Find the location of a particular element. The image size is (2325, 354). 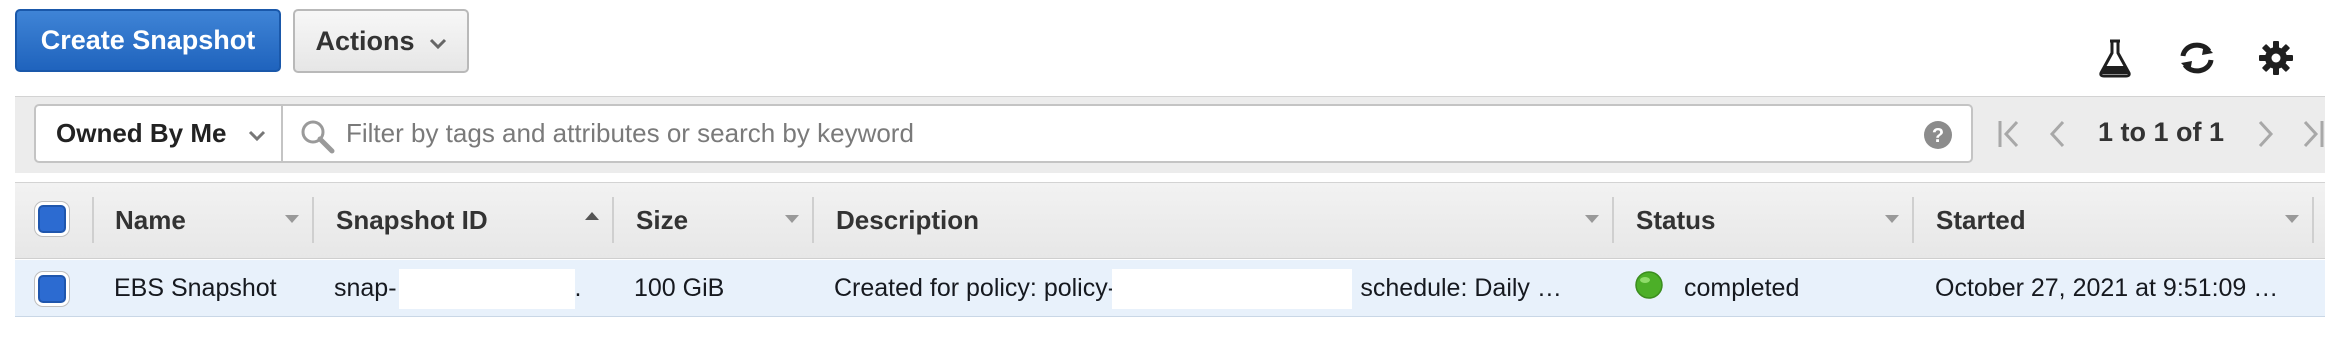

status-indicator-icon is located at coordinates (1649, 288).